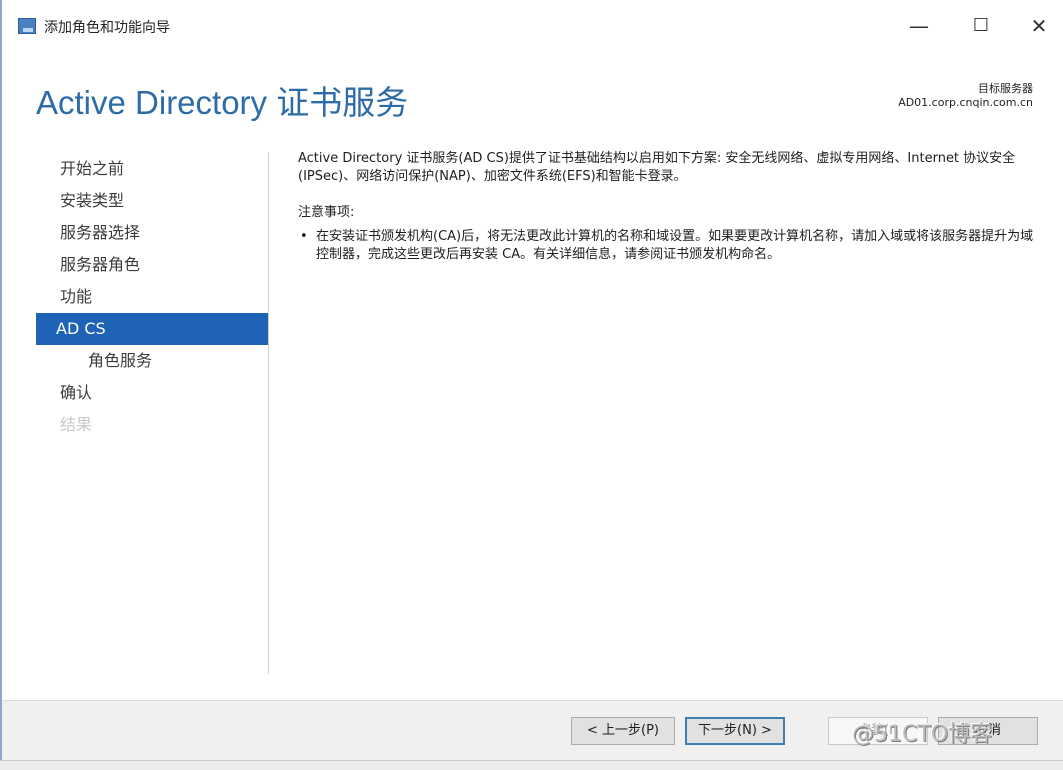  What do you see at coordinates (107, 28) in the screenshot?
I see `window-title: 添加角色和功能向导` at bounding box center [107, 28].